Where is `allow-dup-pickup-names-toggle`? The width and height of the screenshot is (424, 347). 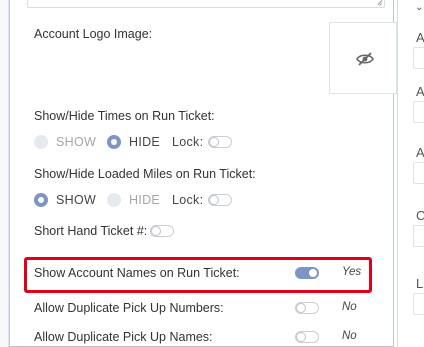 allow-dup-pickup-names-toggle is located at coordinates (307, 337).